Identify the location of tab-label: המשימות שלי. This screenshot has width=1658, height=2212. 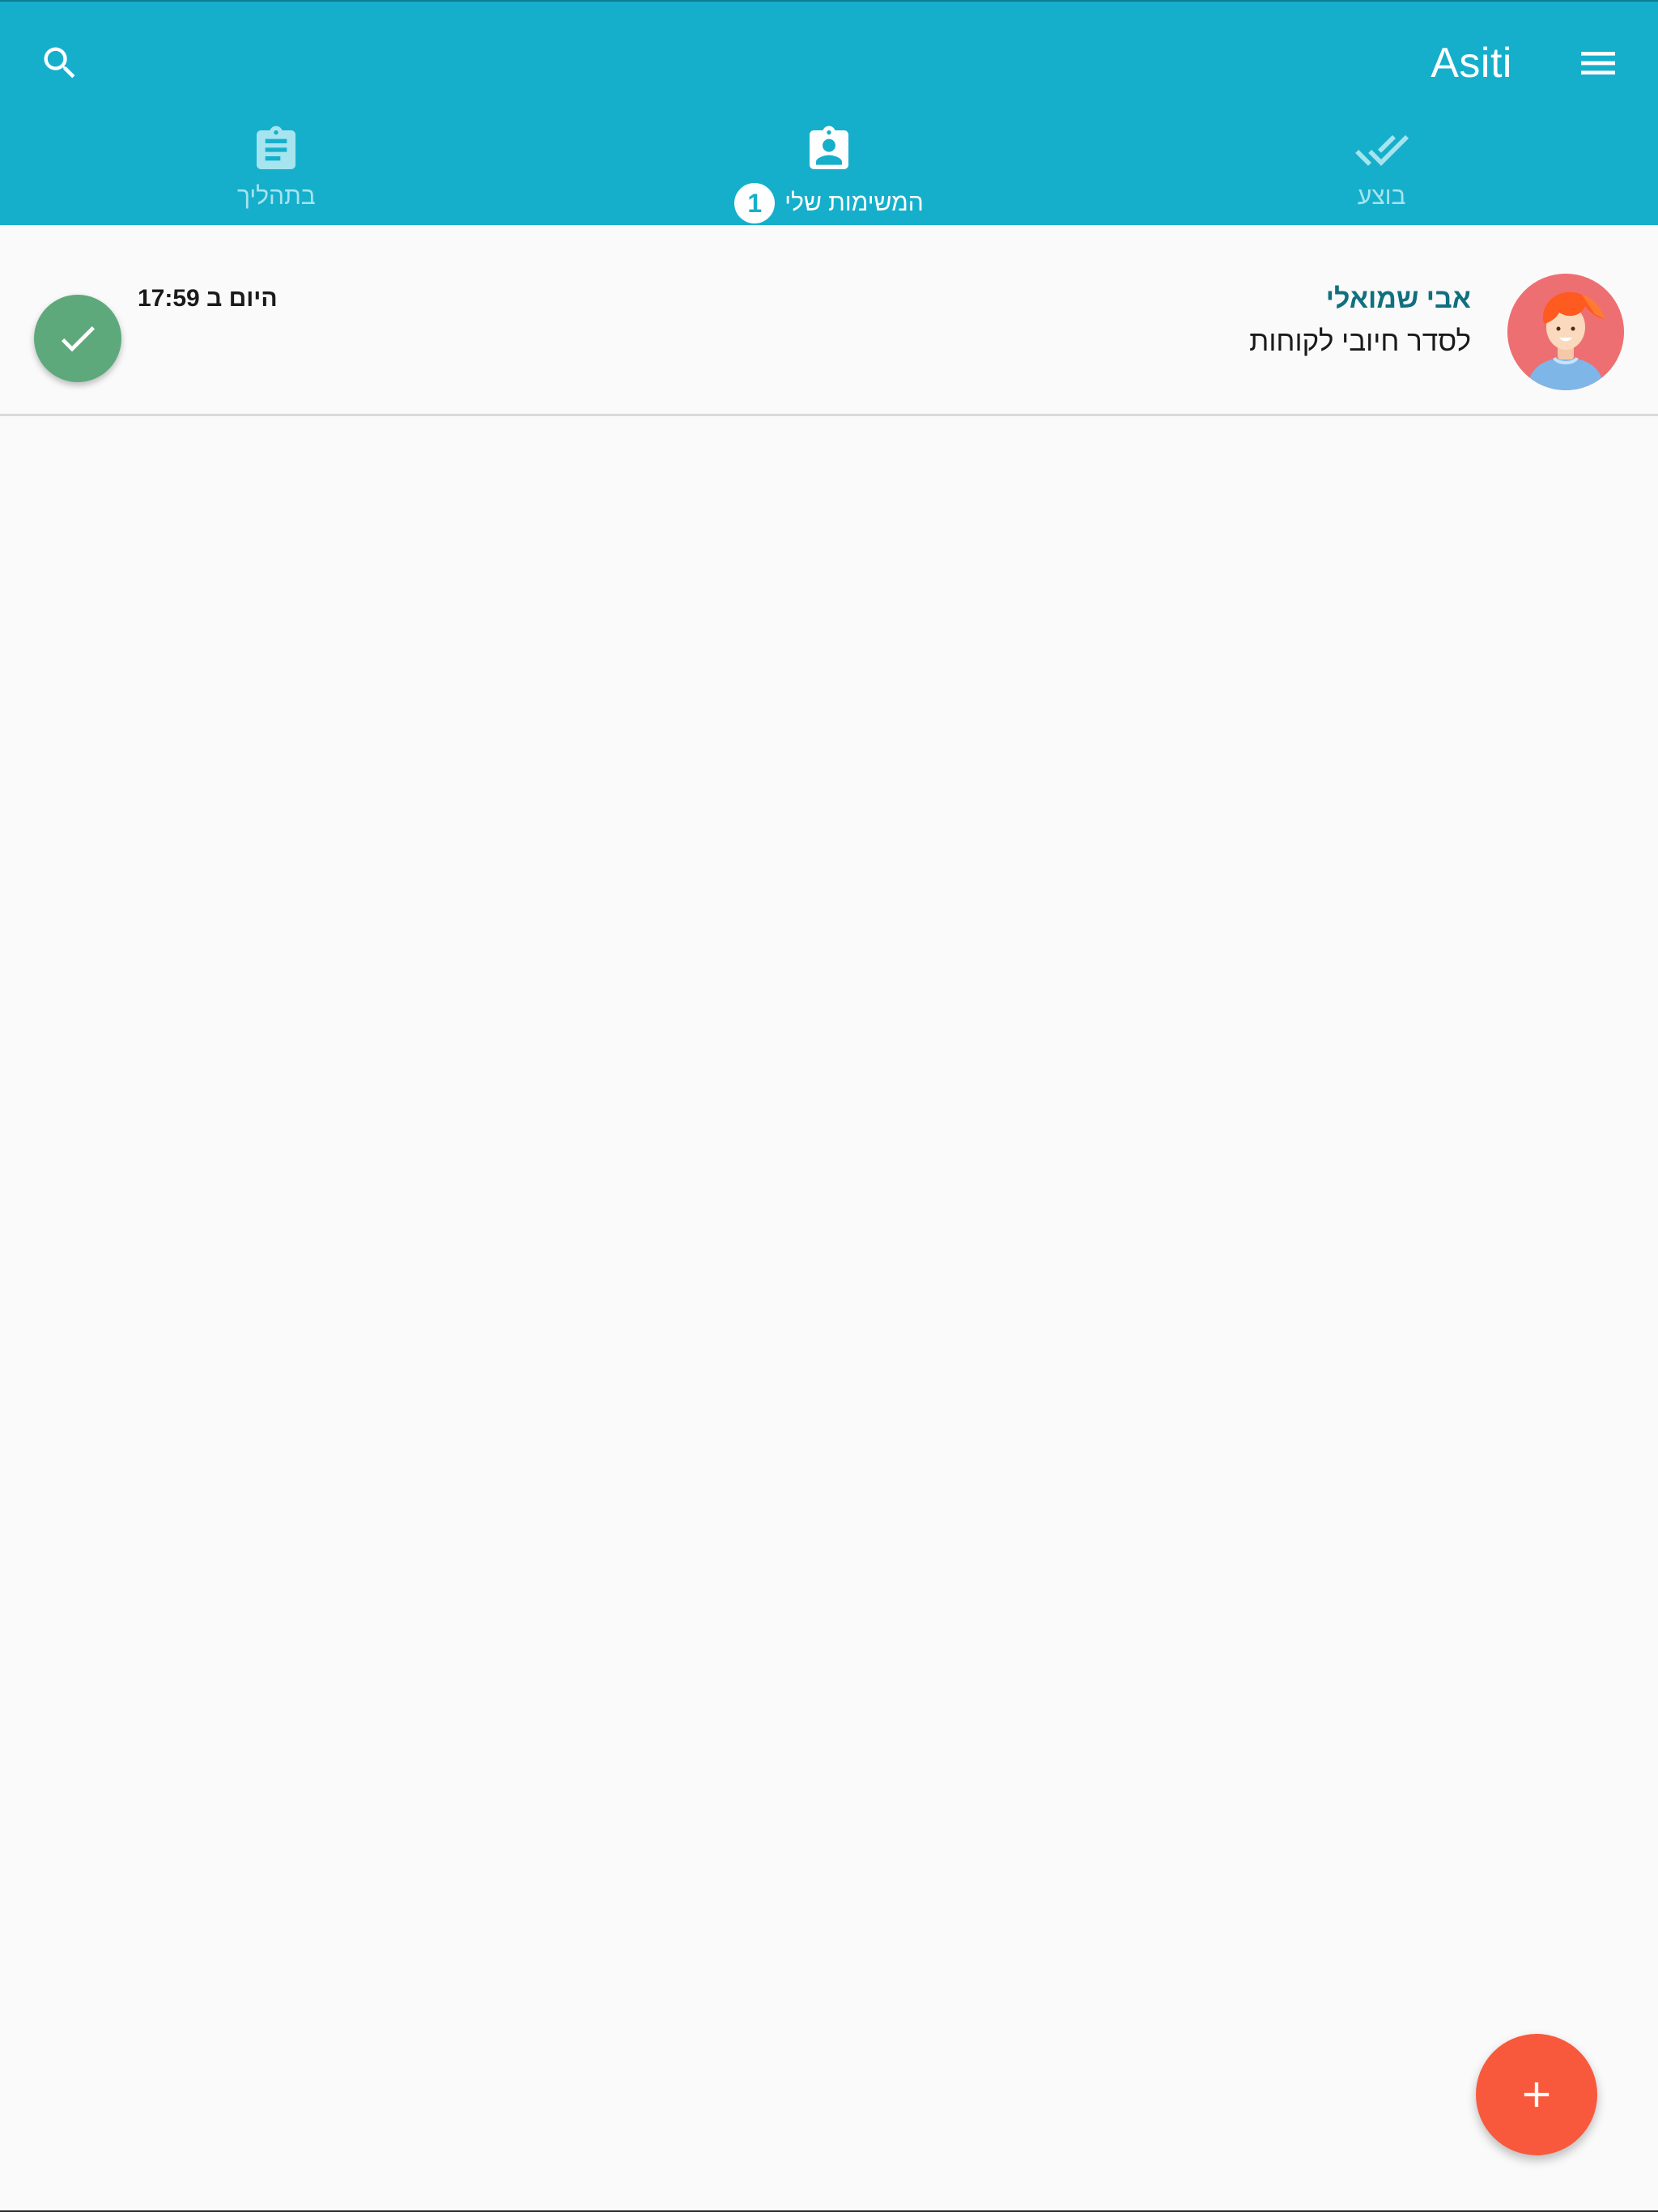
(854, 203).